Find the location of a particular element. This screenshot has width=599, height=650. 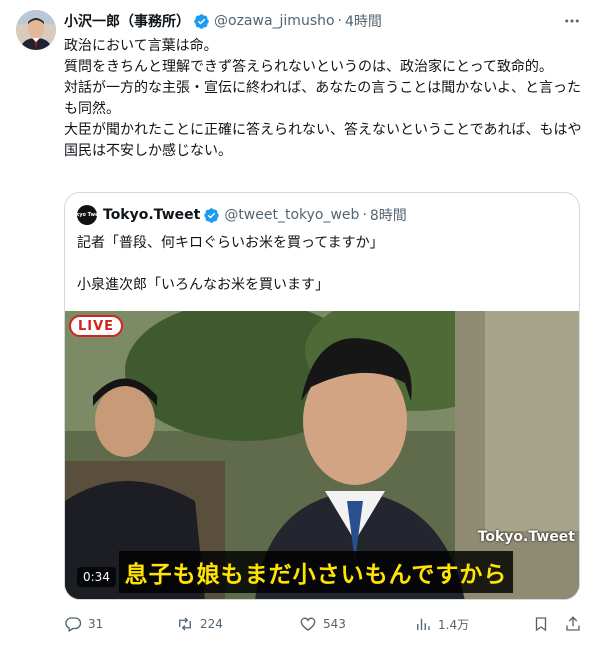

tweet-header: 小沢一郎（事務所） @ozawa_jimusho · 4時間 is located at coordinates (223, 21).